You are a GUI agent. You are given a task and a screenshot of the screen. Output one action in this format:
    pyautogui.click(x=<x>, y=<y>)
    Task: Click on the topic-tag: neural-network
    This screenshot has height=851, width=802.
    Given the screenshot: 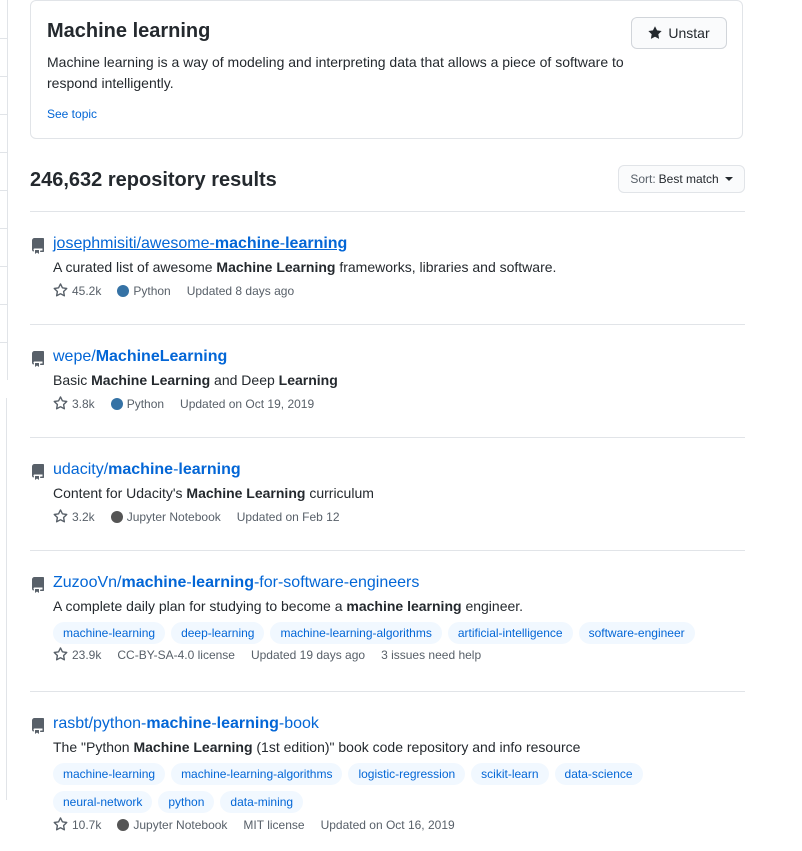 What is the action you would take?
    pyautogui.click(x=103, y=802)
    